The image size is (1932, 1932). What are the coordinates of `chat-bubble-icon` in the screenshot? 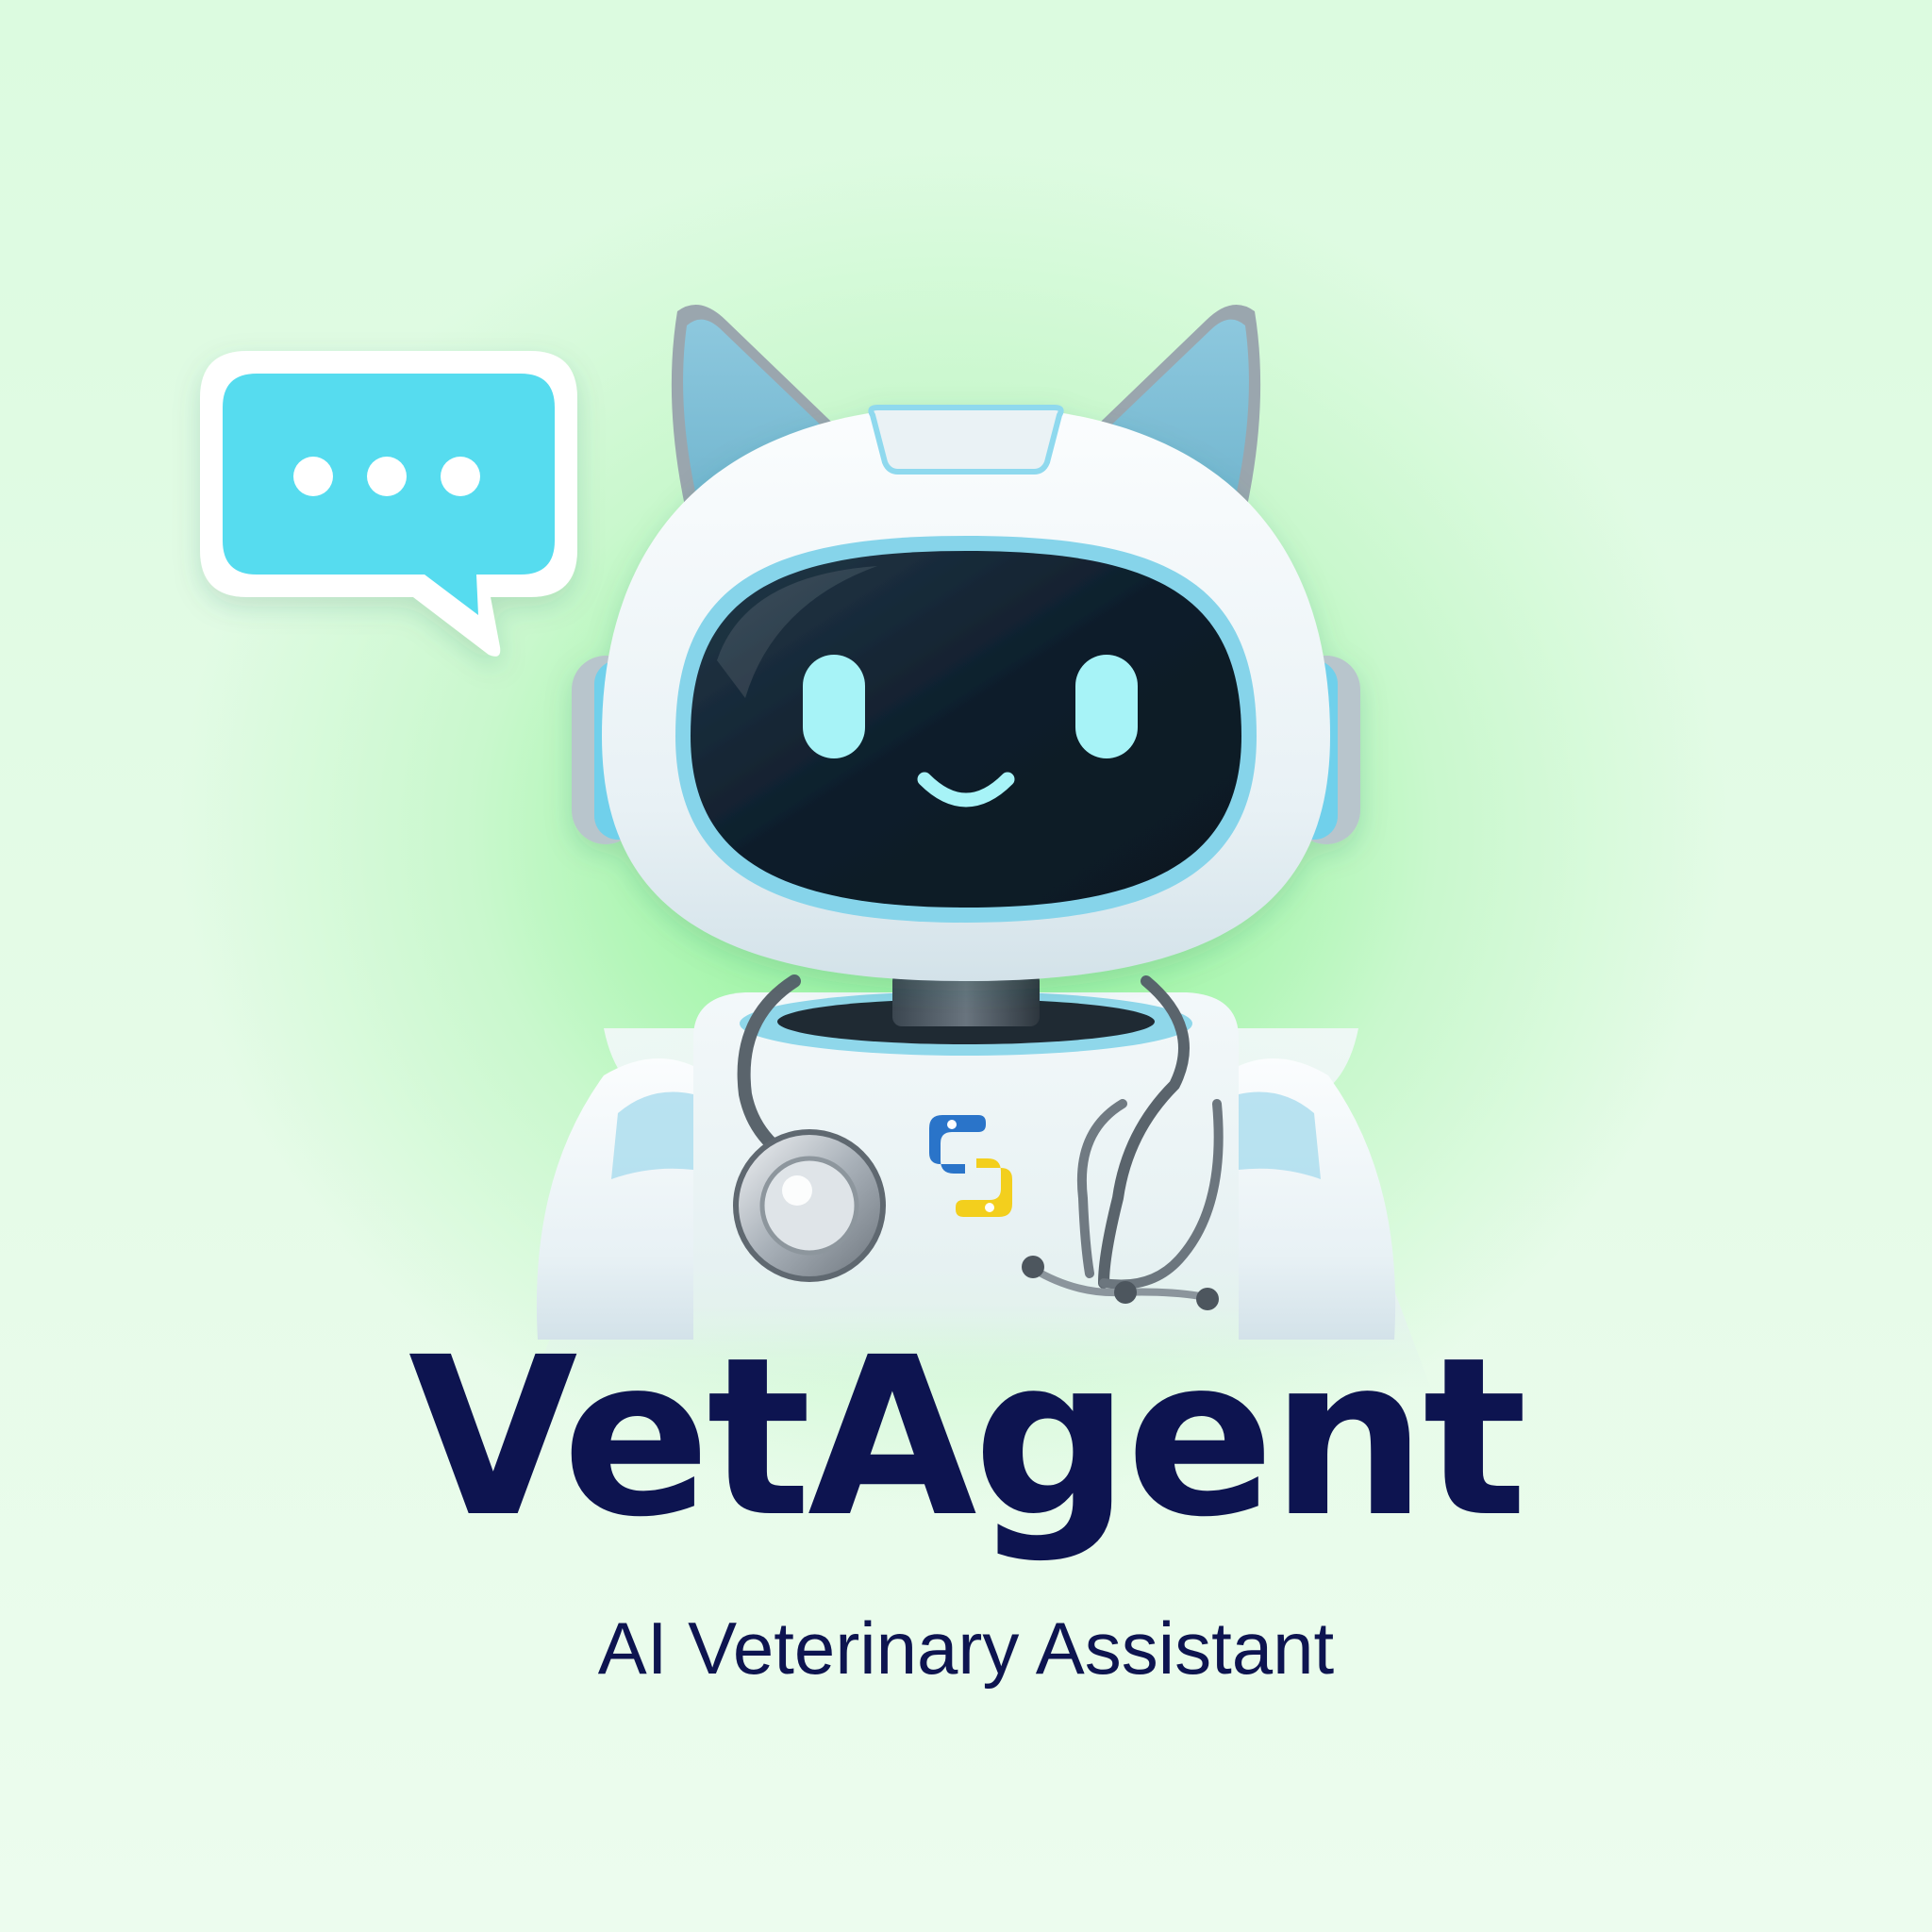 It's located at (388, 504).